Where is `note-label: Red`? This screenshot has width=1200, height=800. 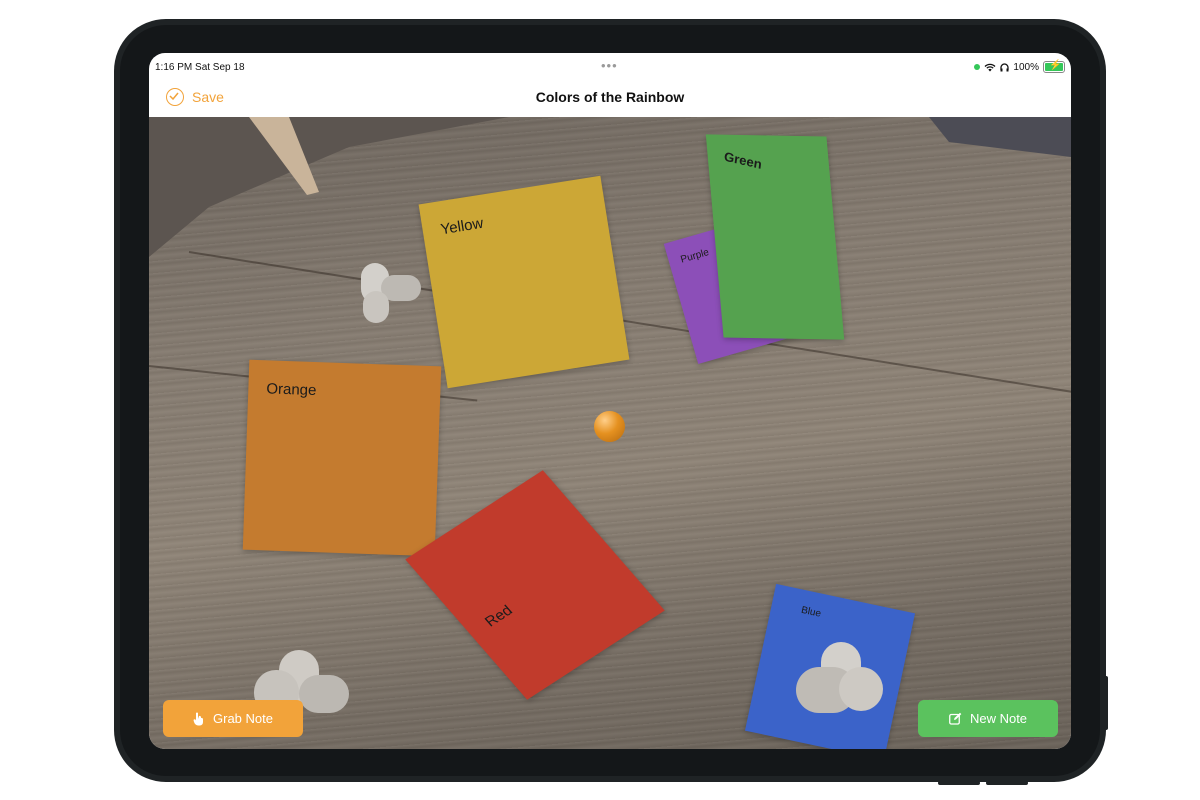 note-label: Red is located at coordinates (499, 616).